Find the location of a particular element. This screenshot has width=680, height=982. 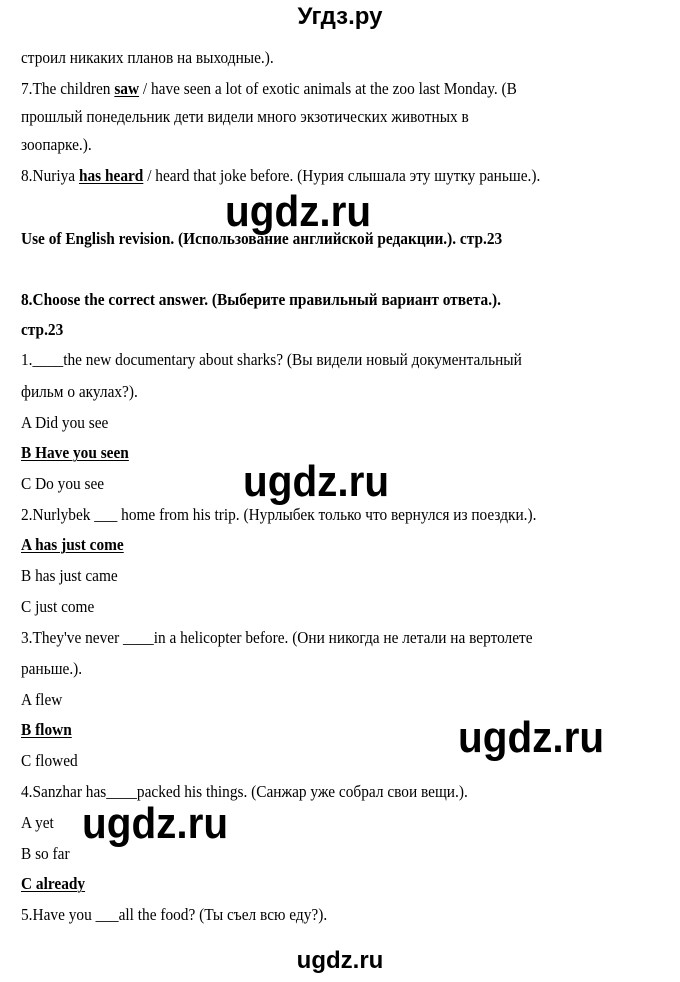

question-3-text-line2: раньше.). is located at coordinates (52, 668).